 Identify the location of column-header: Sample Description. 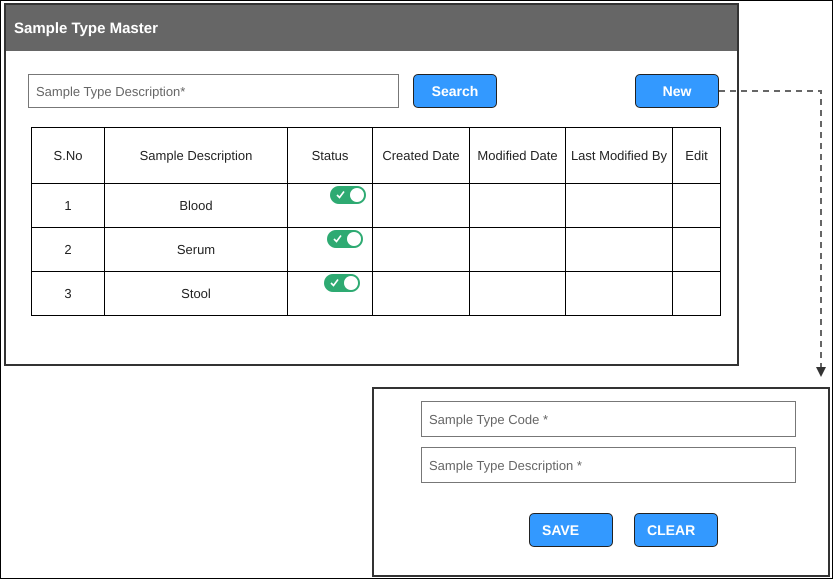
(196, 155).